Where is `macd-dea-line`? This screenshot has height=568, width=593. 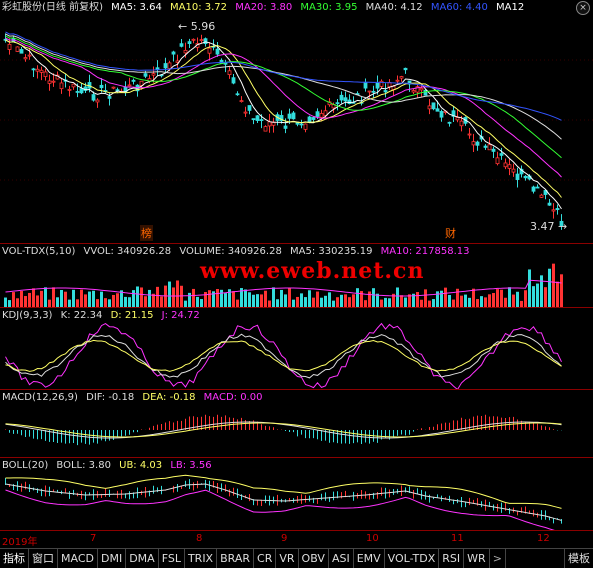 macd-dea-line is located at coordinates (283, 430).